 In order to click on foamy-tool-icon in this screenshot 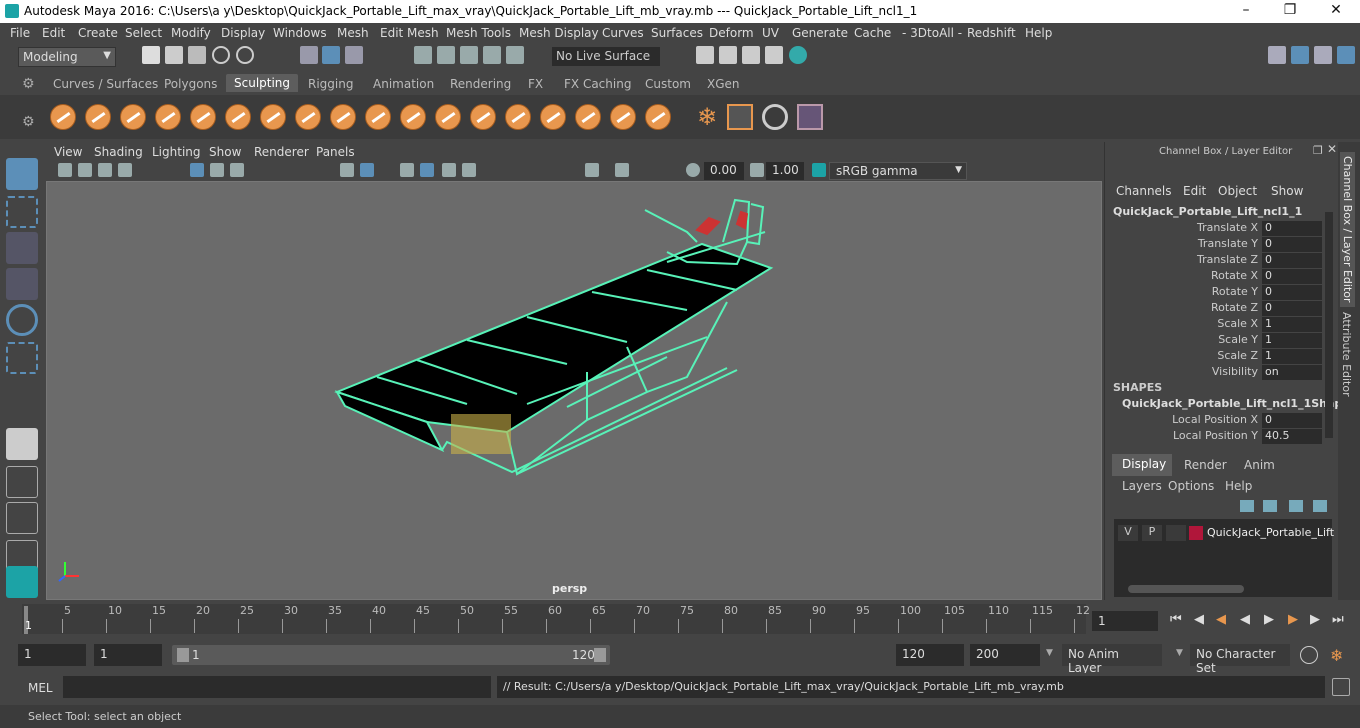, I will do `click(273, 117)`.